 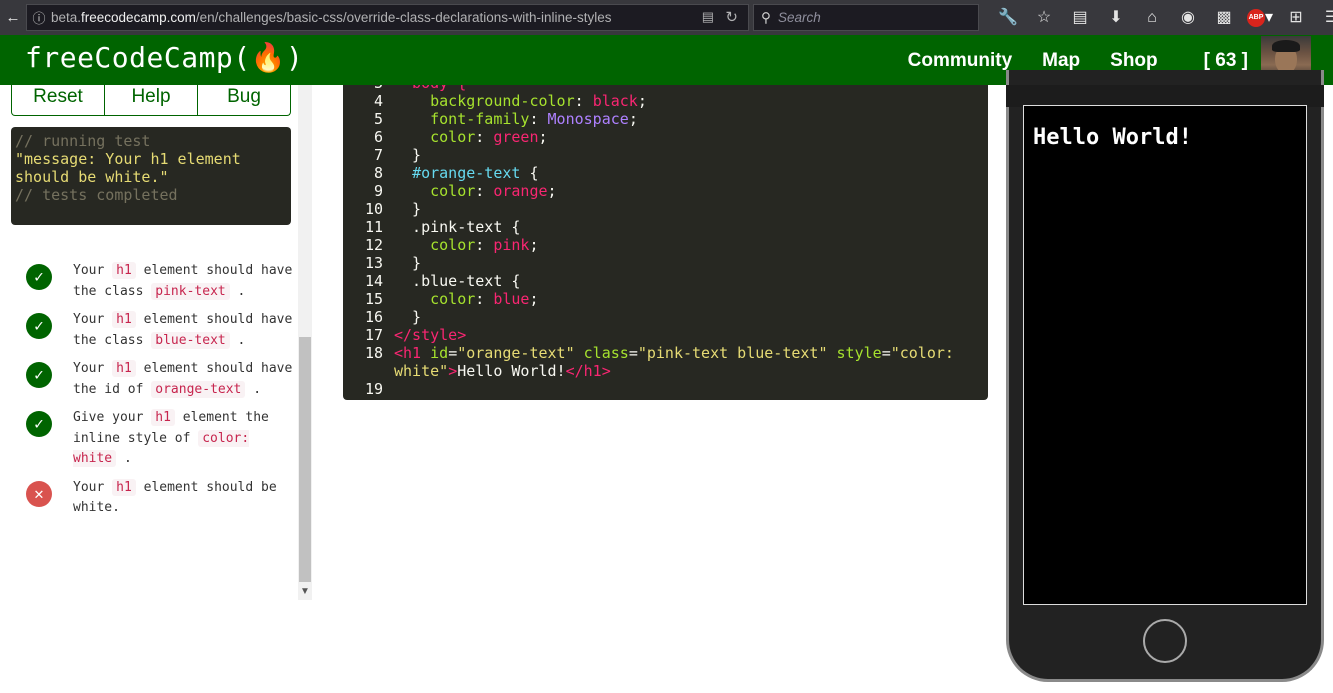 What do you see at coordinates (1323, 17) in the screenshot?
I see `menu-icon: ☰` at bounding box center [1323, 17].